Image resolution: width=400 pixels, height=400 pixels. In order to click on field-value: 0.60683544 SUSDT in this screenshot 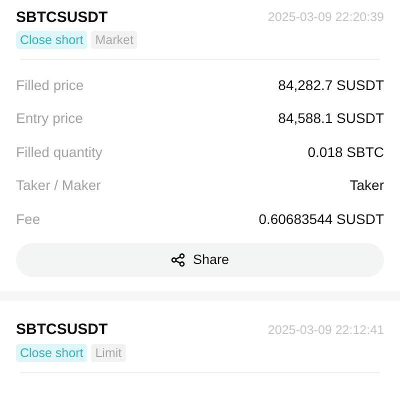, I will do `click(321, 218)`.